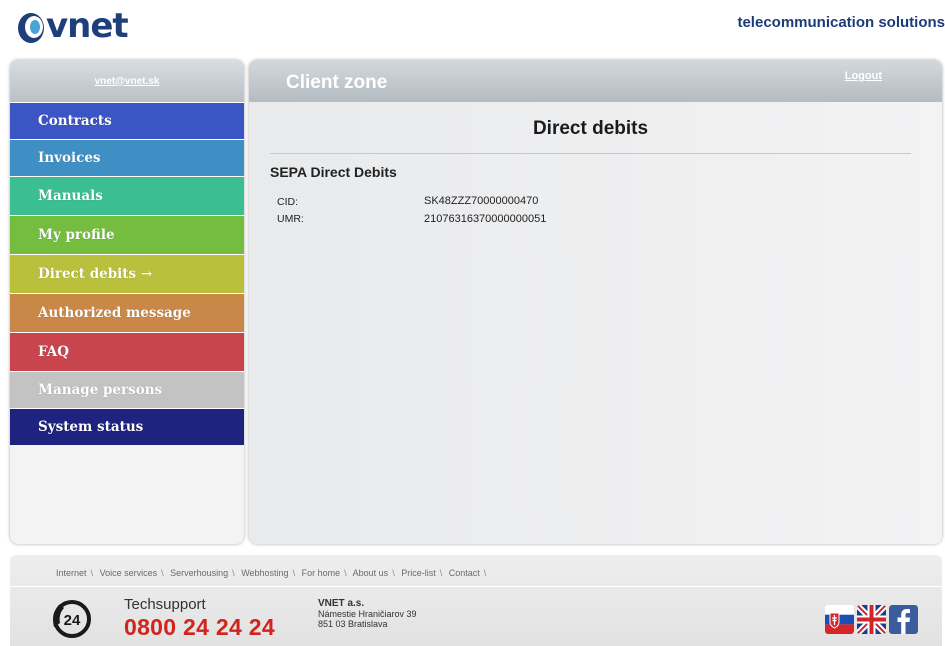 This screenshot has height=646, width=945. What do you see at coordinates (127, 426) in the screenshot?
I see `sidebar-item-system-status: System status` at bounding box center [127, 426].